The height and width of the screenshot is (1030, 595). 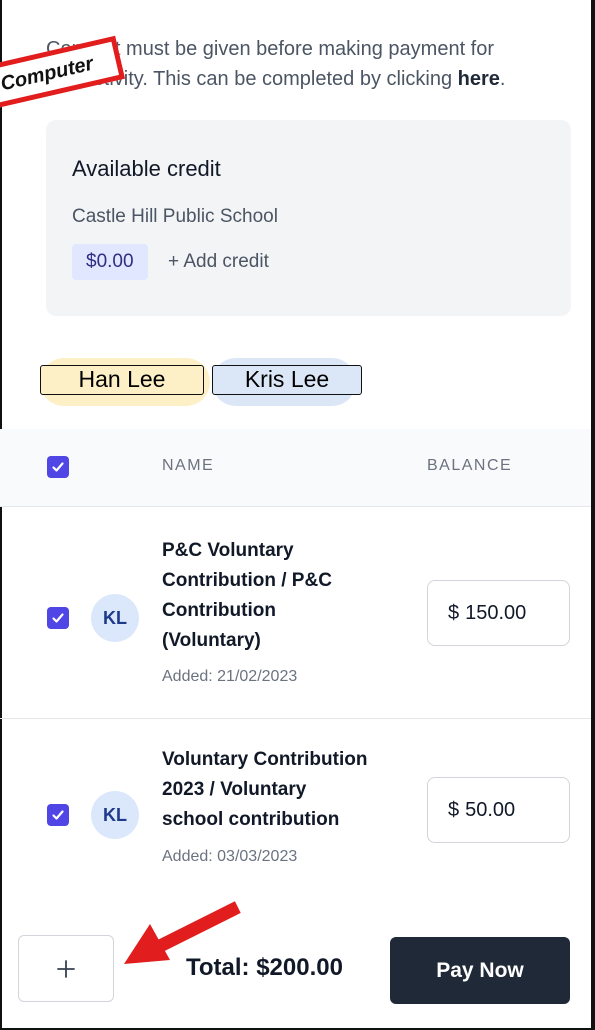 What do you see at coordinates (175, 216) in the screenshot?
I see `credit-school-name: Castle Hill Public School` at bounding box center [175, 216].